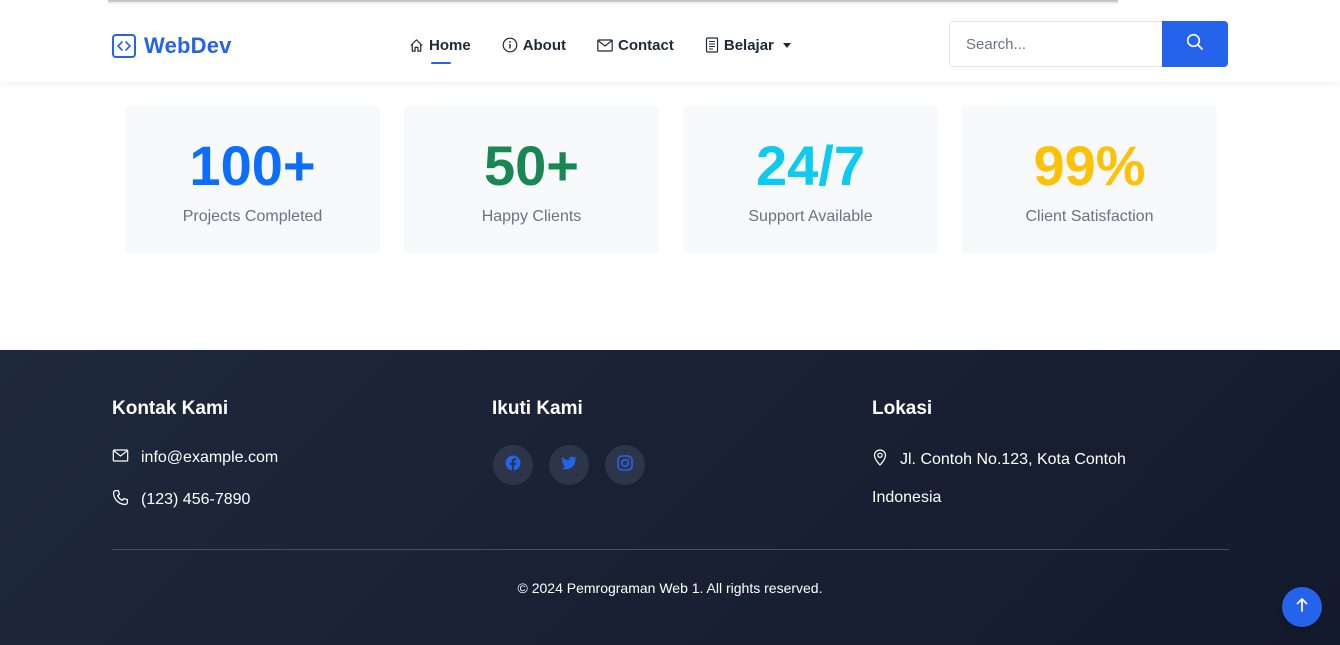 This screenshot has height=645, width=1340. I want to click on instagram-link, so click(625, 465).